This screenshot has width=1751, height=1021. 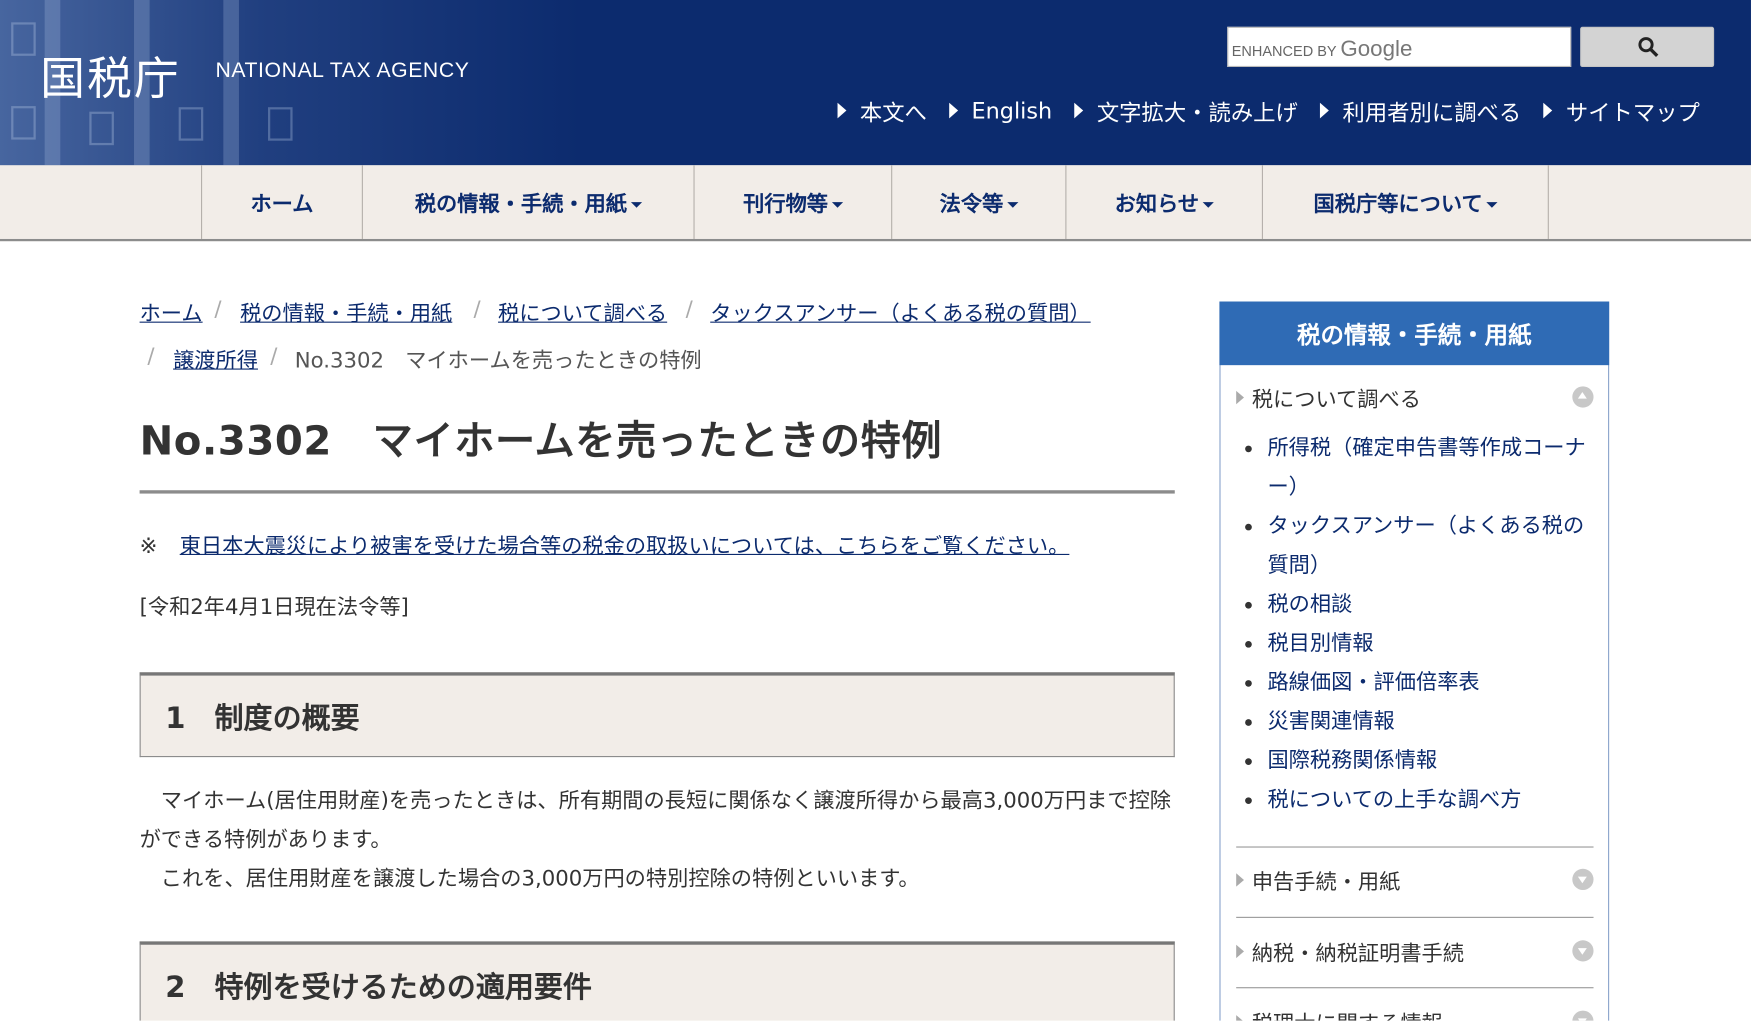 I want to click on sidebar-link-income-tax: 所得税（確定申告書等作成コーナー）, so click(x=1414, y=468).